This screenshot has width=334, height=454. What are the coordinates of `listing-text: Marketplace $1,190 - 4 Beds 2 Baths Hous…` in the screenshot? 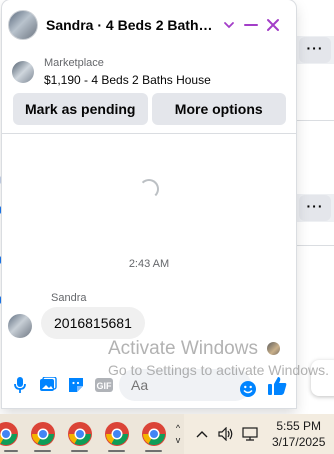 It's located at (127, 72).